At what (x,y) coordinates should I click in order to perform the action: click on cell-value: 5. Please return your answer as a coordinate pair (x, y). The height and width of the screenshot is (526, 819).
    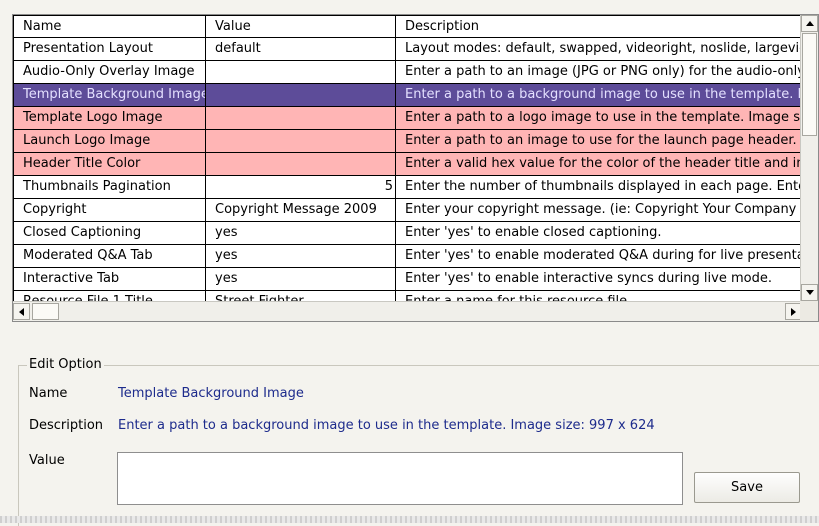
    Looking at the image, I should click on (300, 187).